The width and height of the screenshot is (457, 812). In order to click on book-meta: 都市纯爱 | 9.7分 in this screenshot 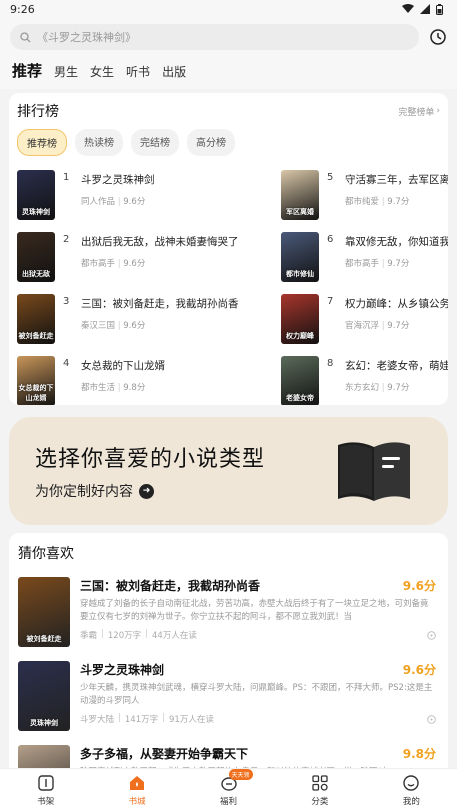, I will do `click(396, 201)`.